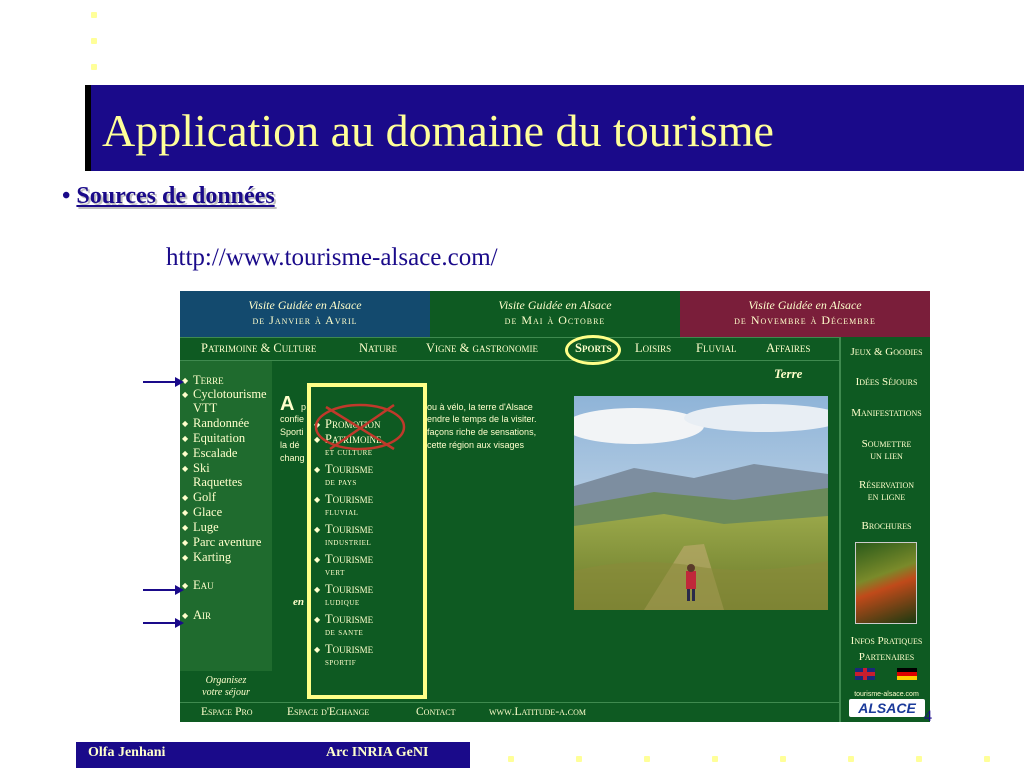 This screenshot has width=1024, height=768. I want to click on submenu-tourisme-sportif: Tourisme, so click(349, 649).